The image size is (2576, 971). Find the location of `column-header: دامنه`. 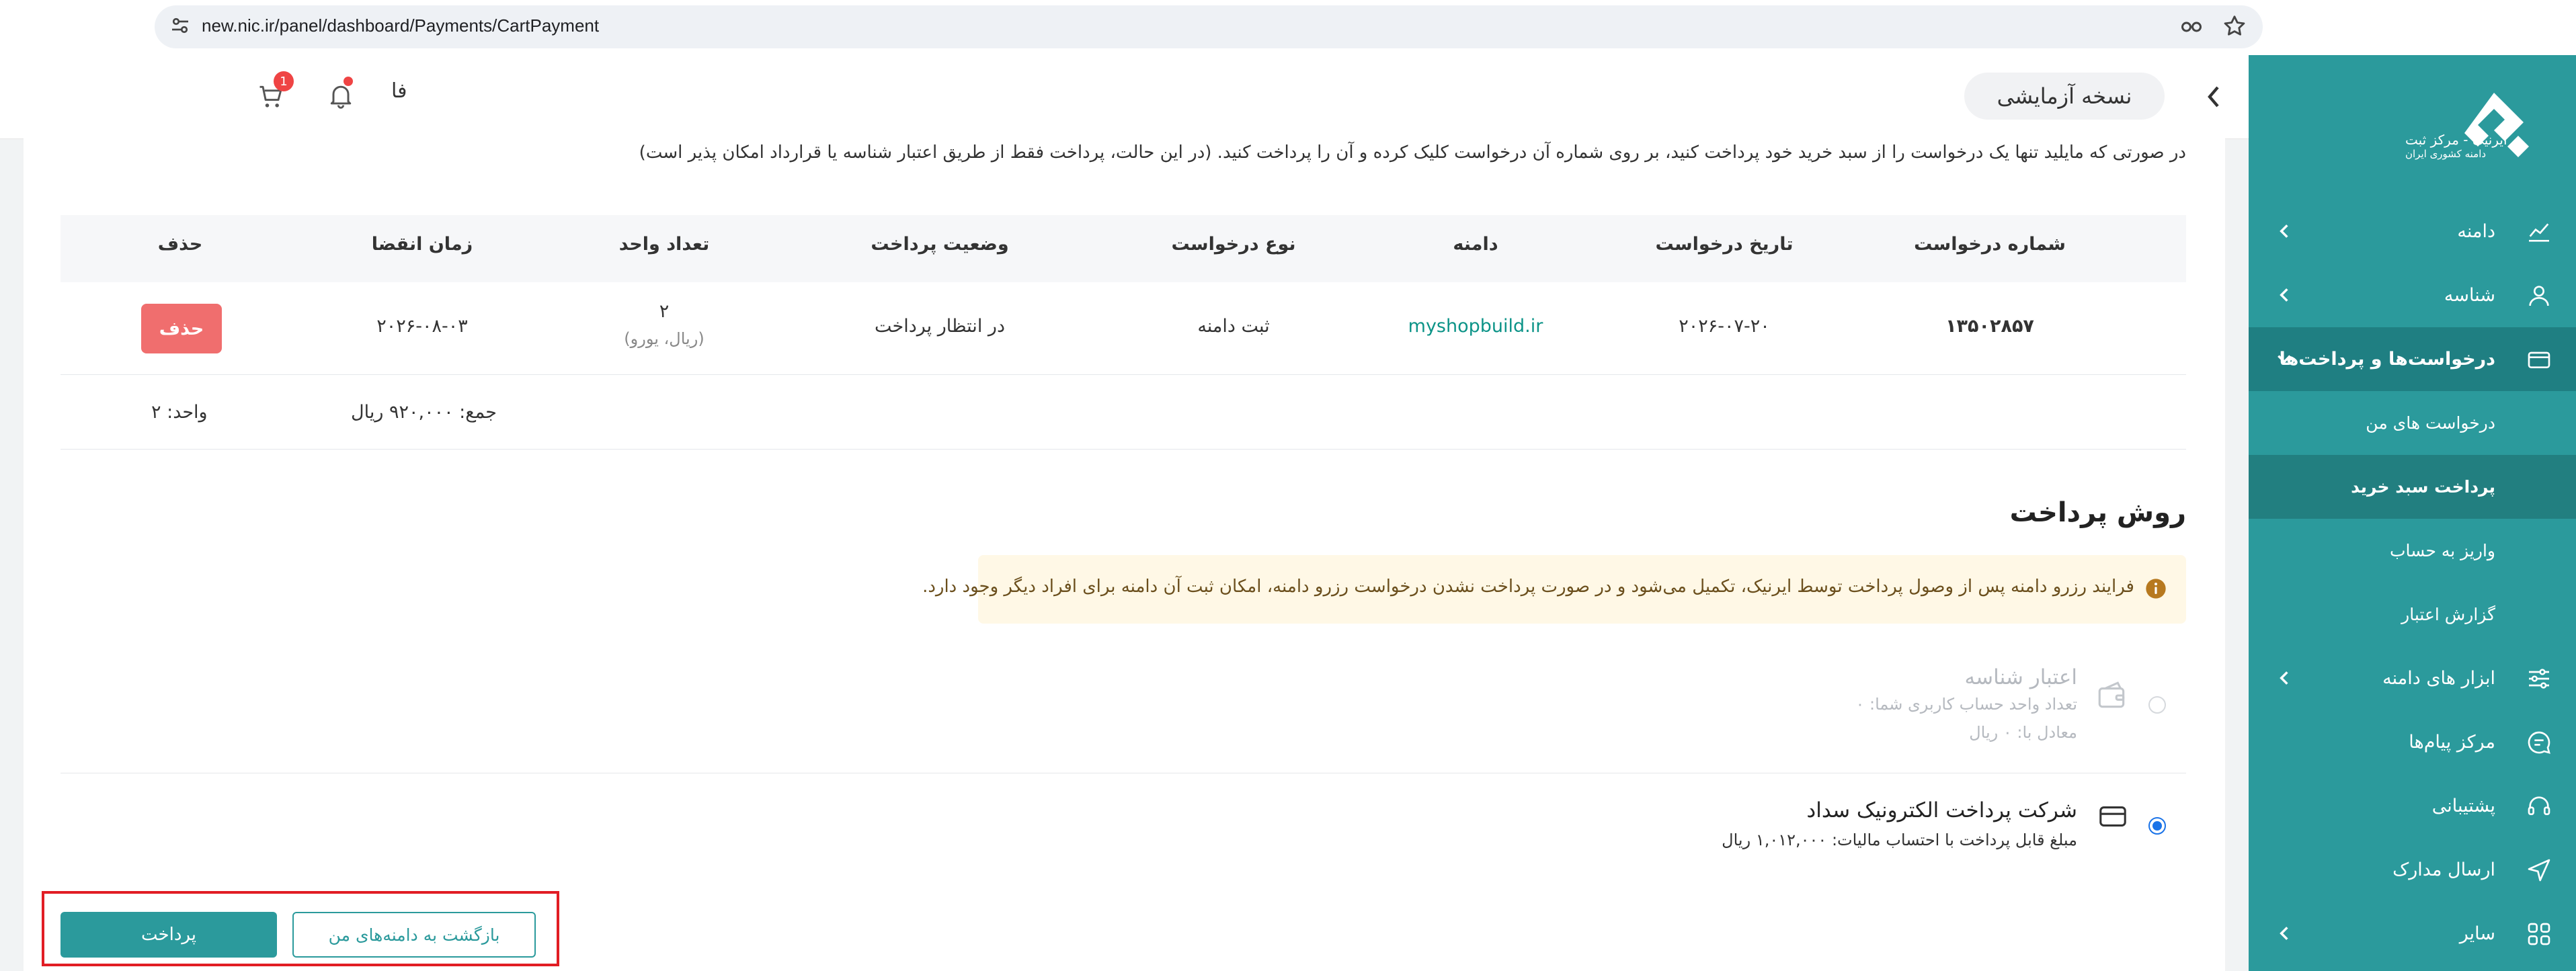

column-header: دامنه is located at coordinates (1475, 244).